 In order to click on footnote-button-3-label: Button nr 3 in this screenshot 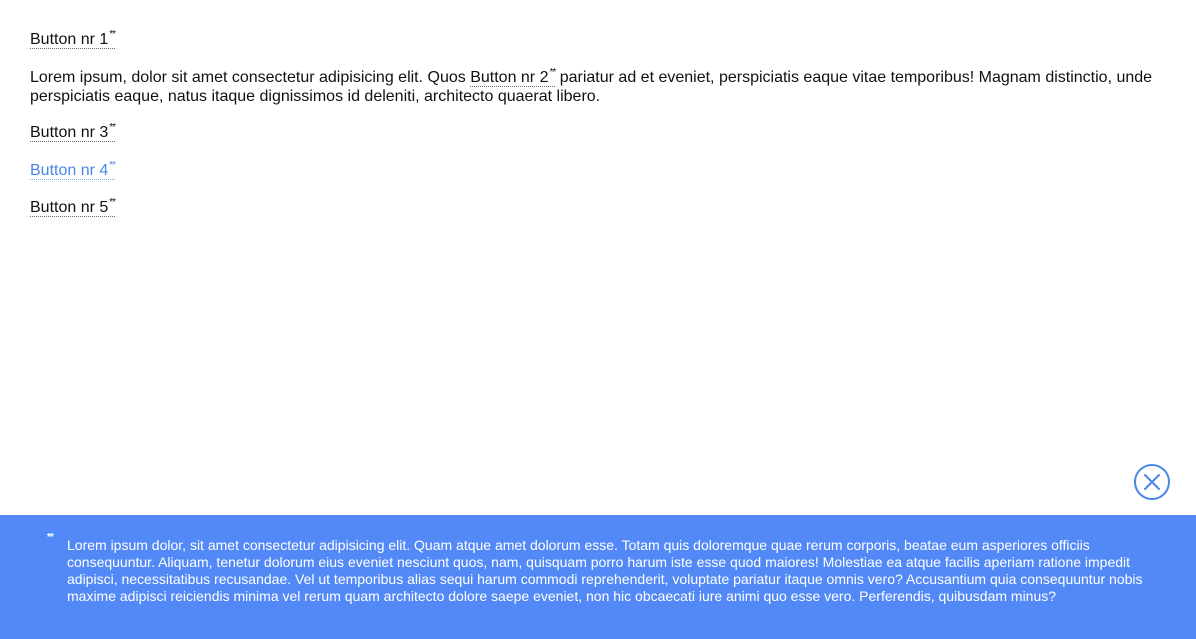, I will do `click(69, 132)`.